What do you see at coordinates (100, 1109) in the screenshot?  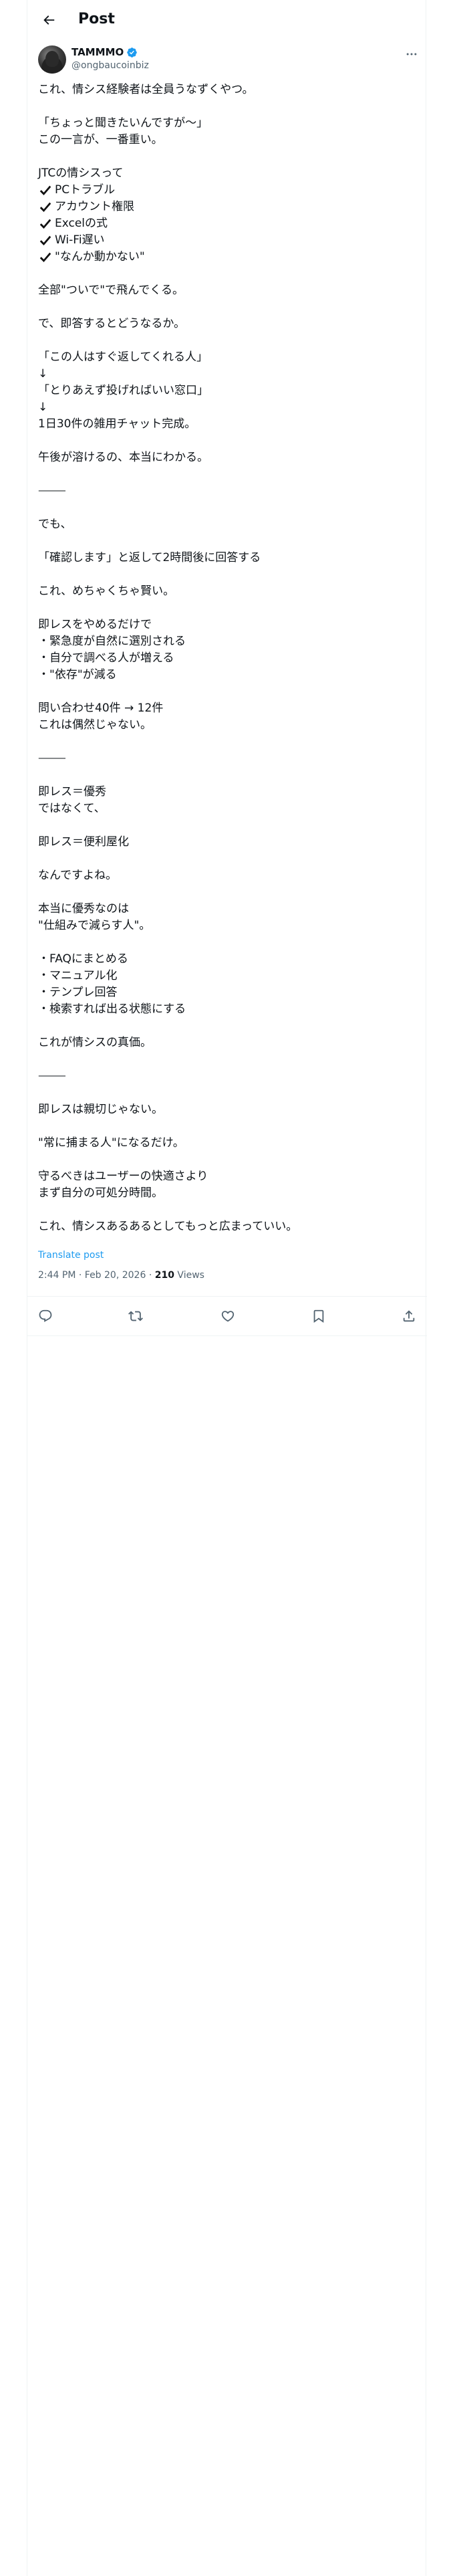 I see `post-line: 即レスは親切じゃない。` at bounding box center [100, 1109].